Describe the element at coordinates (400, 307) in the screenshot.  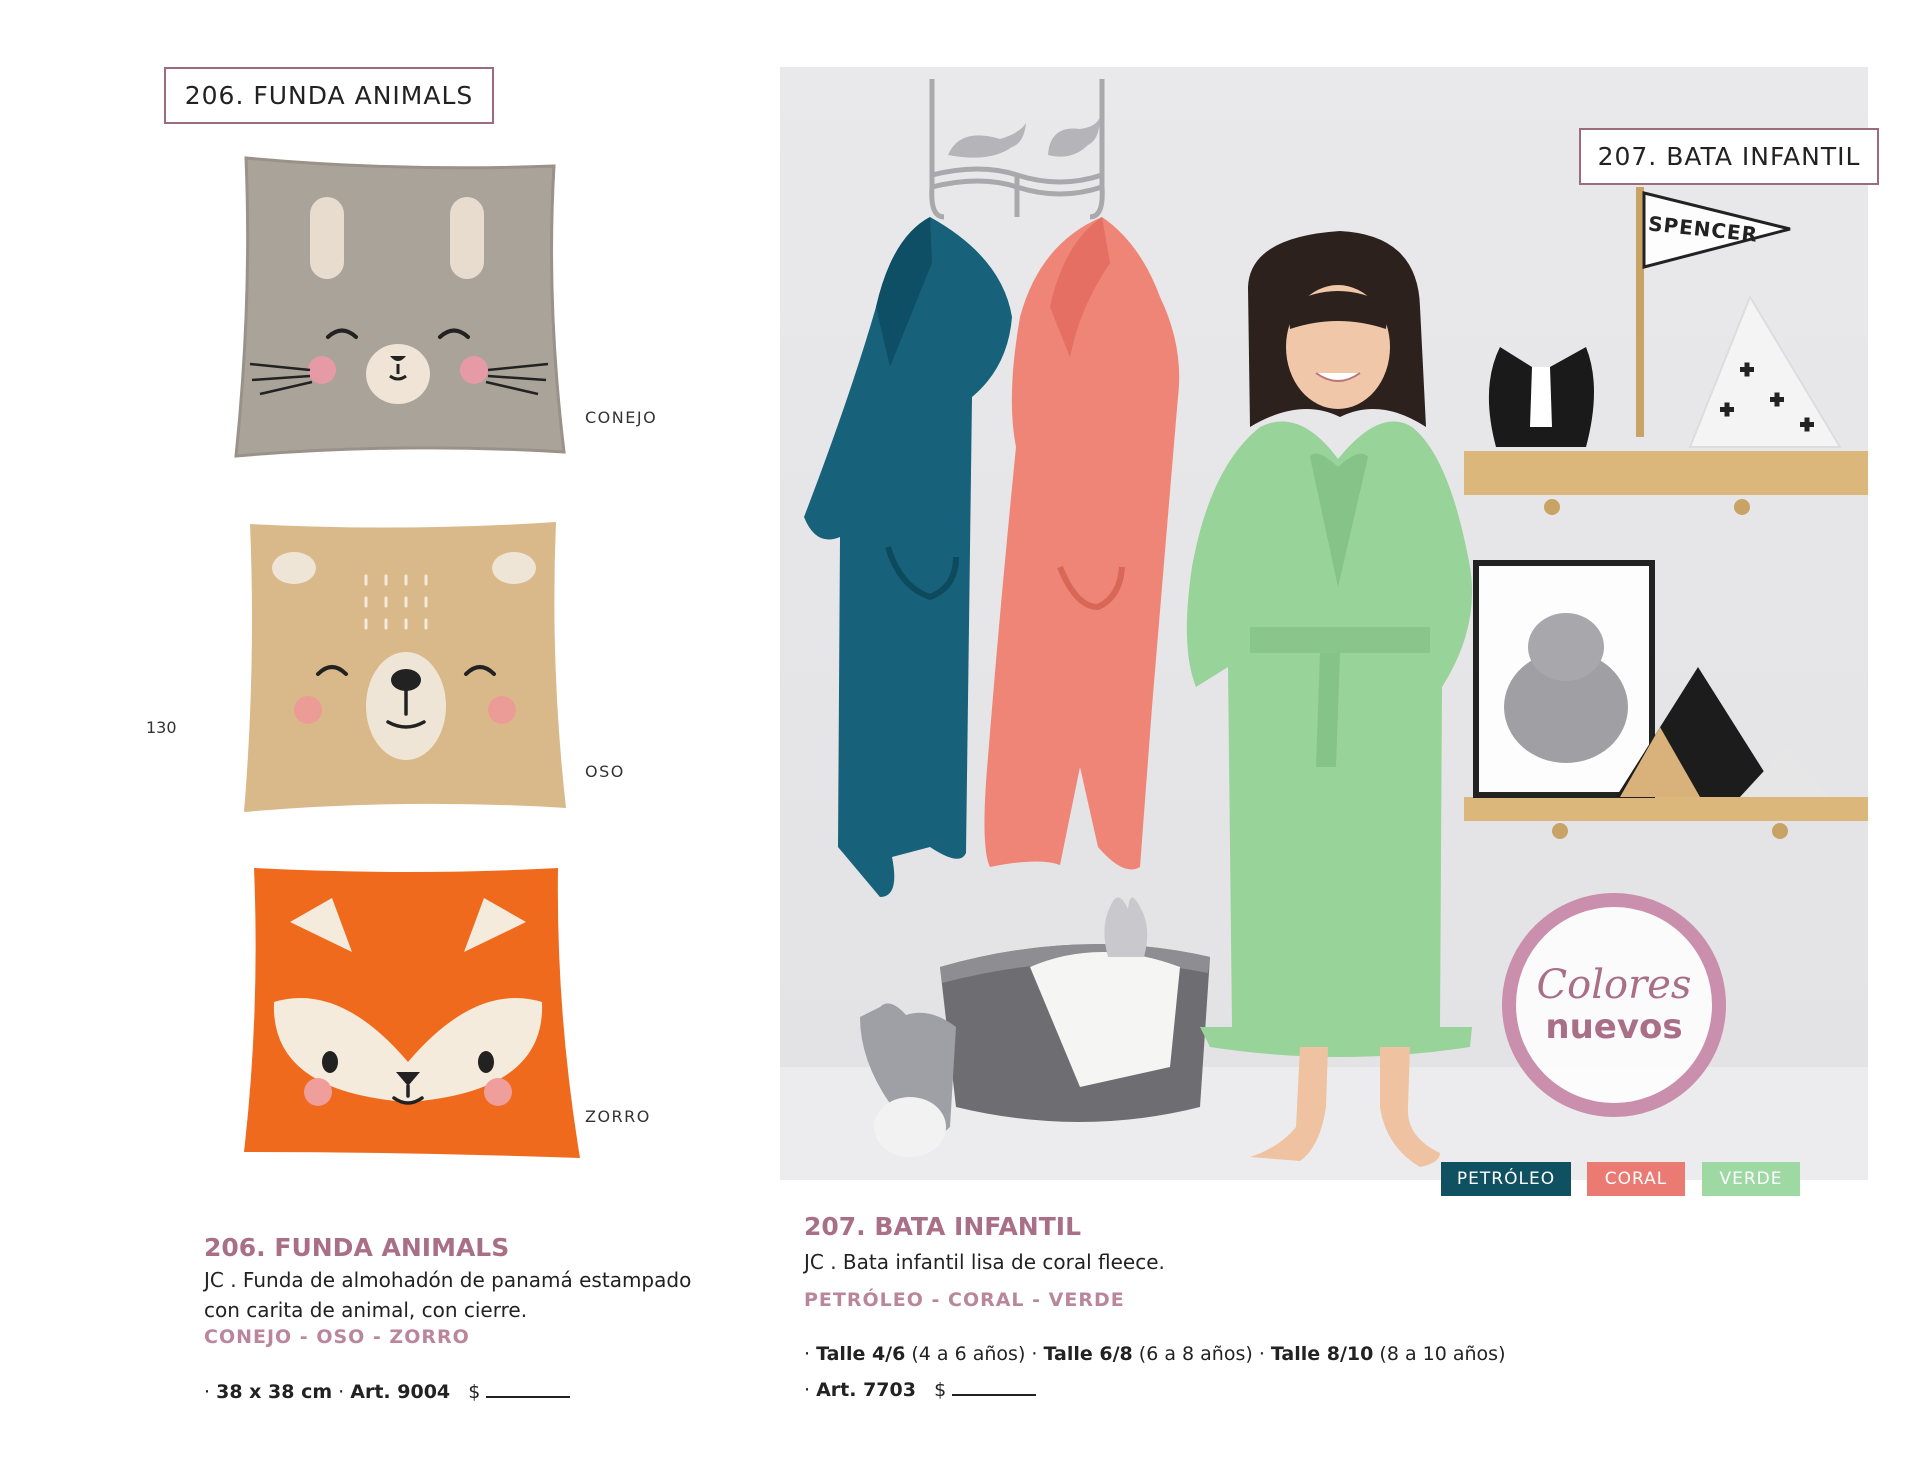
I see `pillow-conejo-image` at that location.